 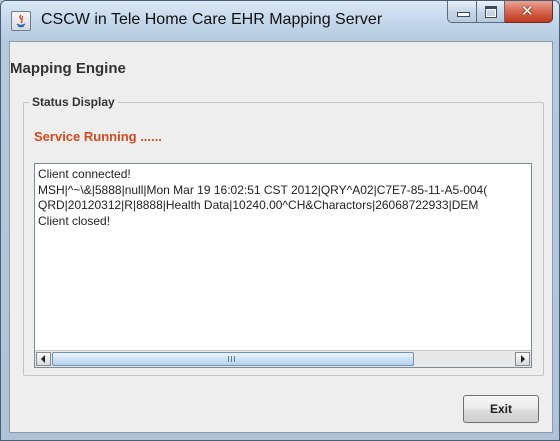 I want to click on java-app-icon, so click(x=21, y=21).